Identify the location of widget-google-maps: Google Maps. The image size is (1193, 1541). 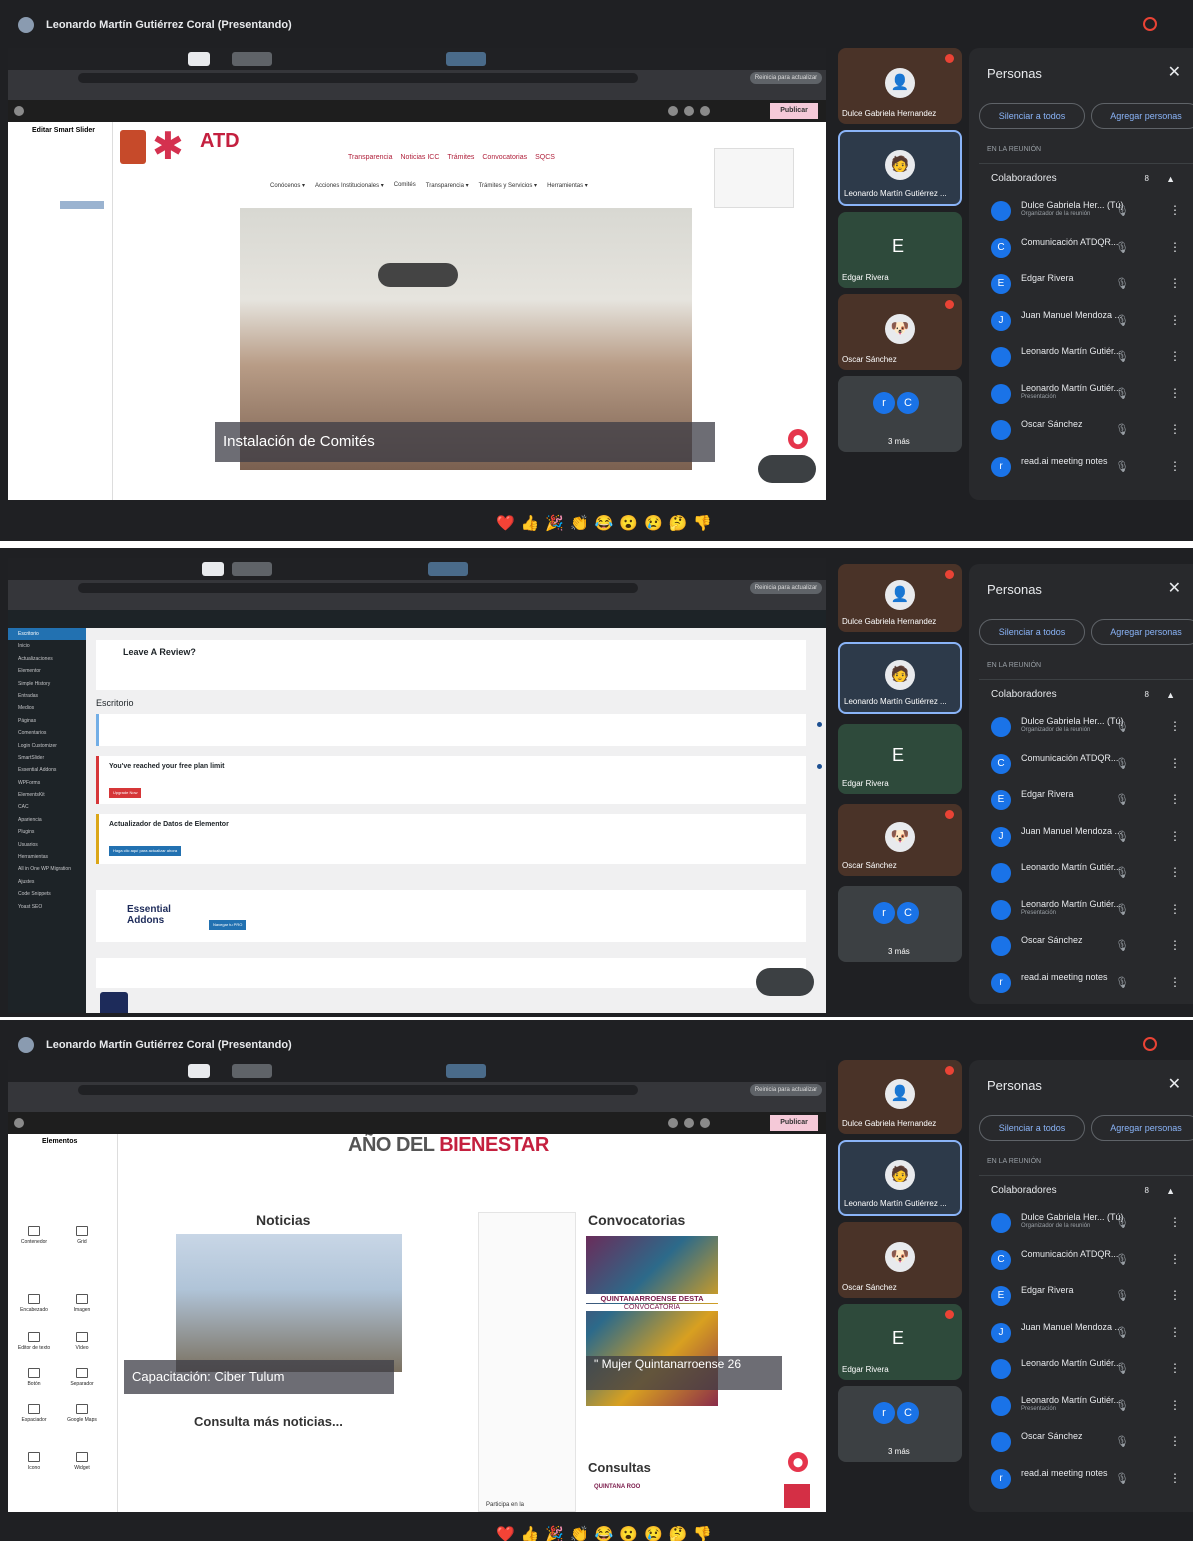
(82, 1413).